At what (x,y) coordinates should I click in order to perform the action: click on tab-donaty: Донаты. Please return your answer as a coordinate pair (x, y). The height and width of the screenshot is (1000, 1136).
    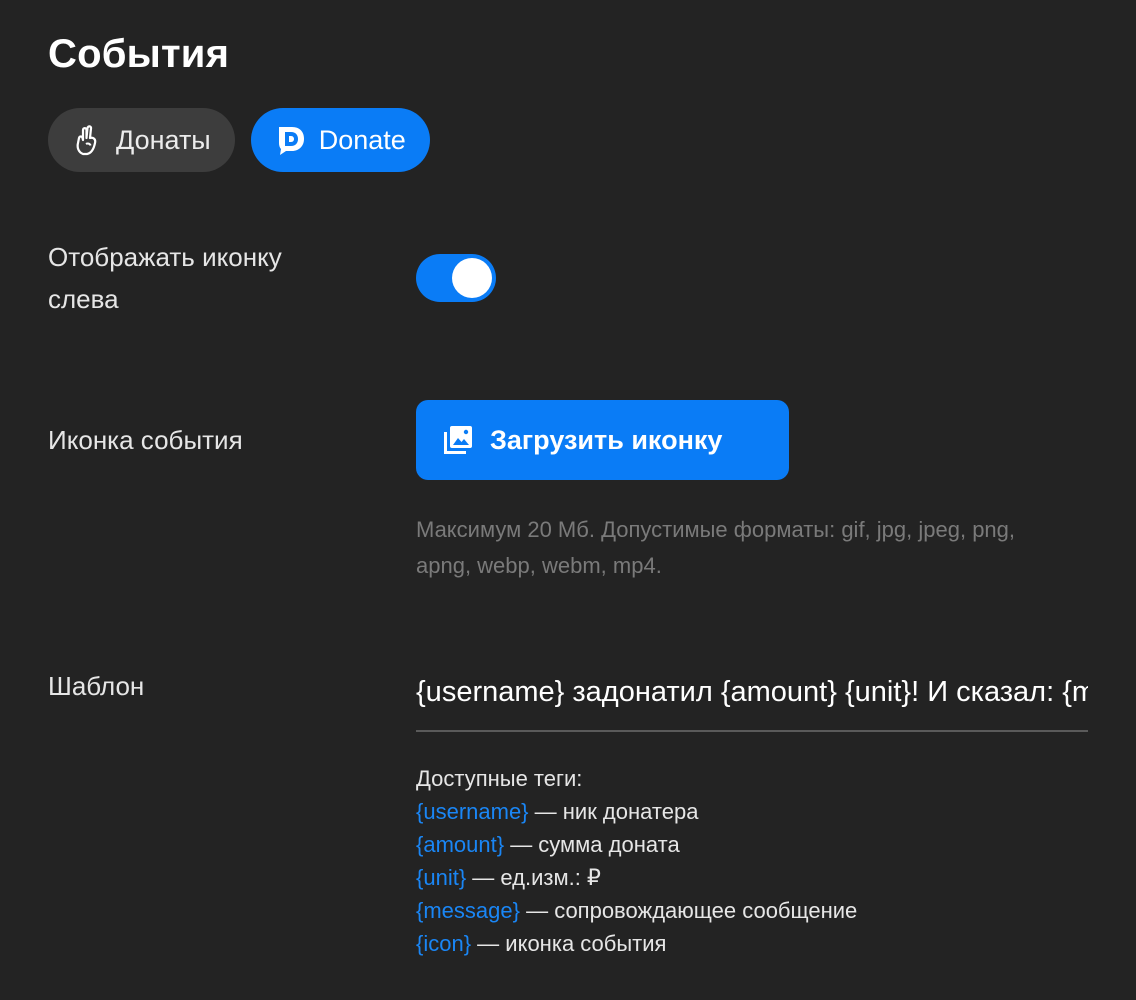
    Looking at the image, I should click on (141, 140).